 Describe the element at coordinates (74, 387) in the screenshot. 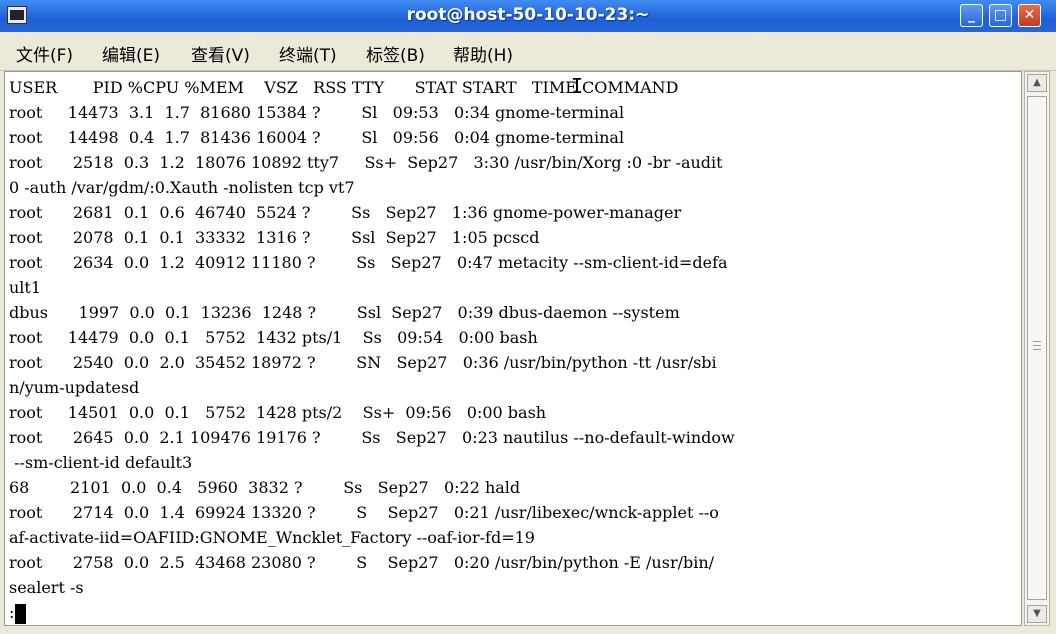

I see `terminal-line: n/yum-updatesd` at that location.